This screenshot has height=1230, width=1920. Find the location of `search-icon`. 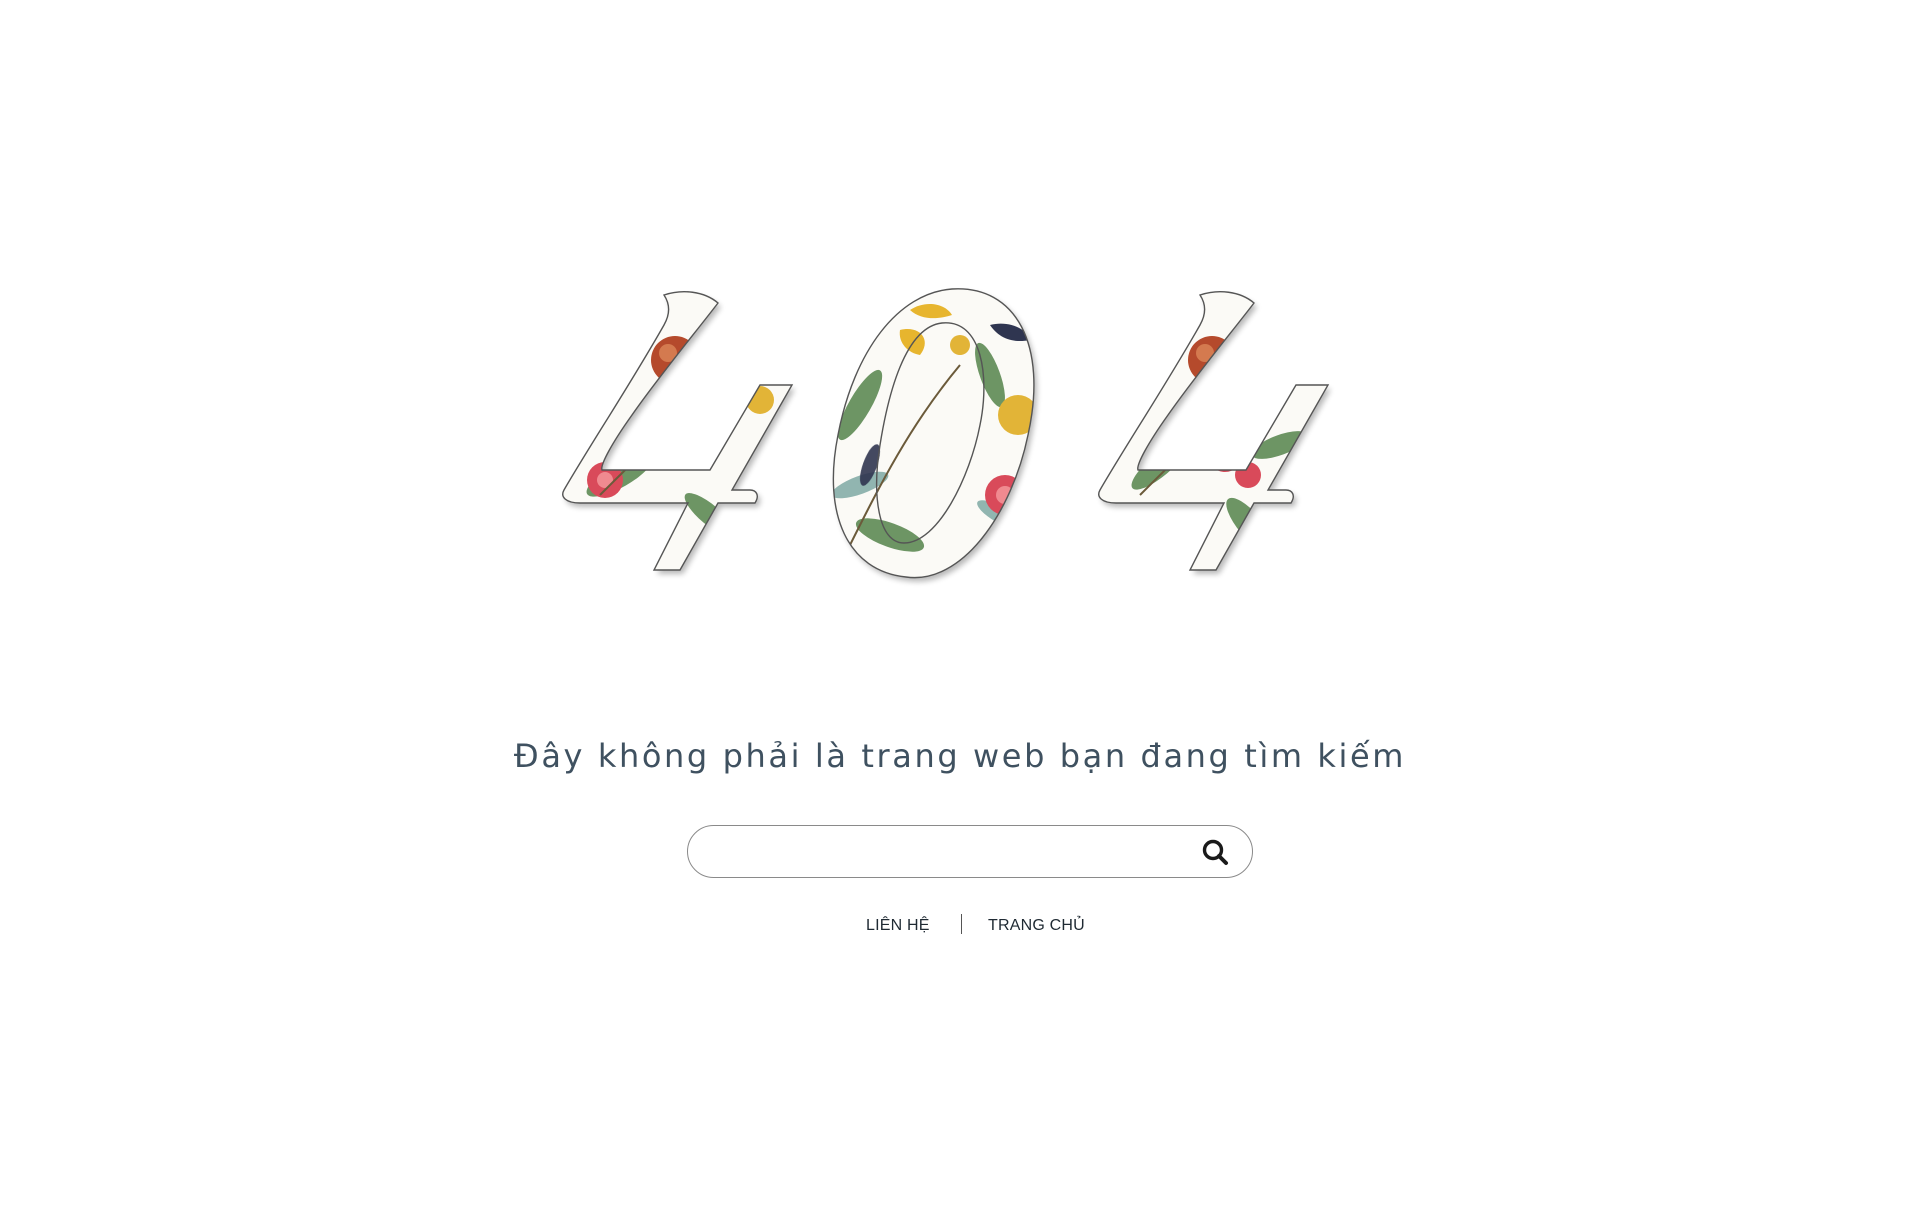

search-icon is located at coordinates (1216, 857).